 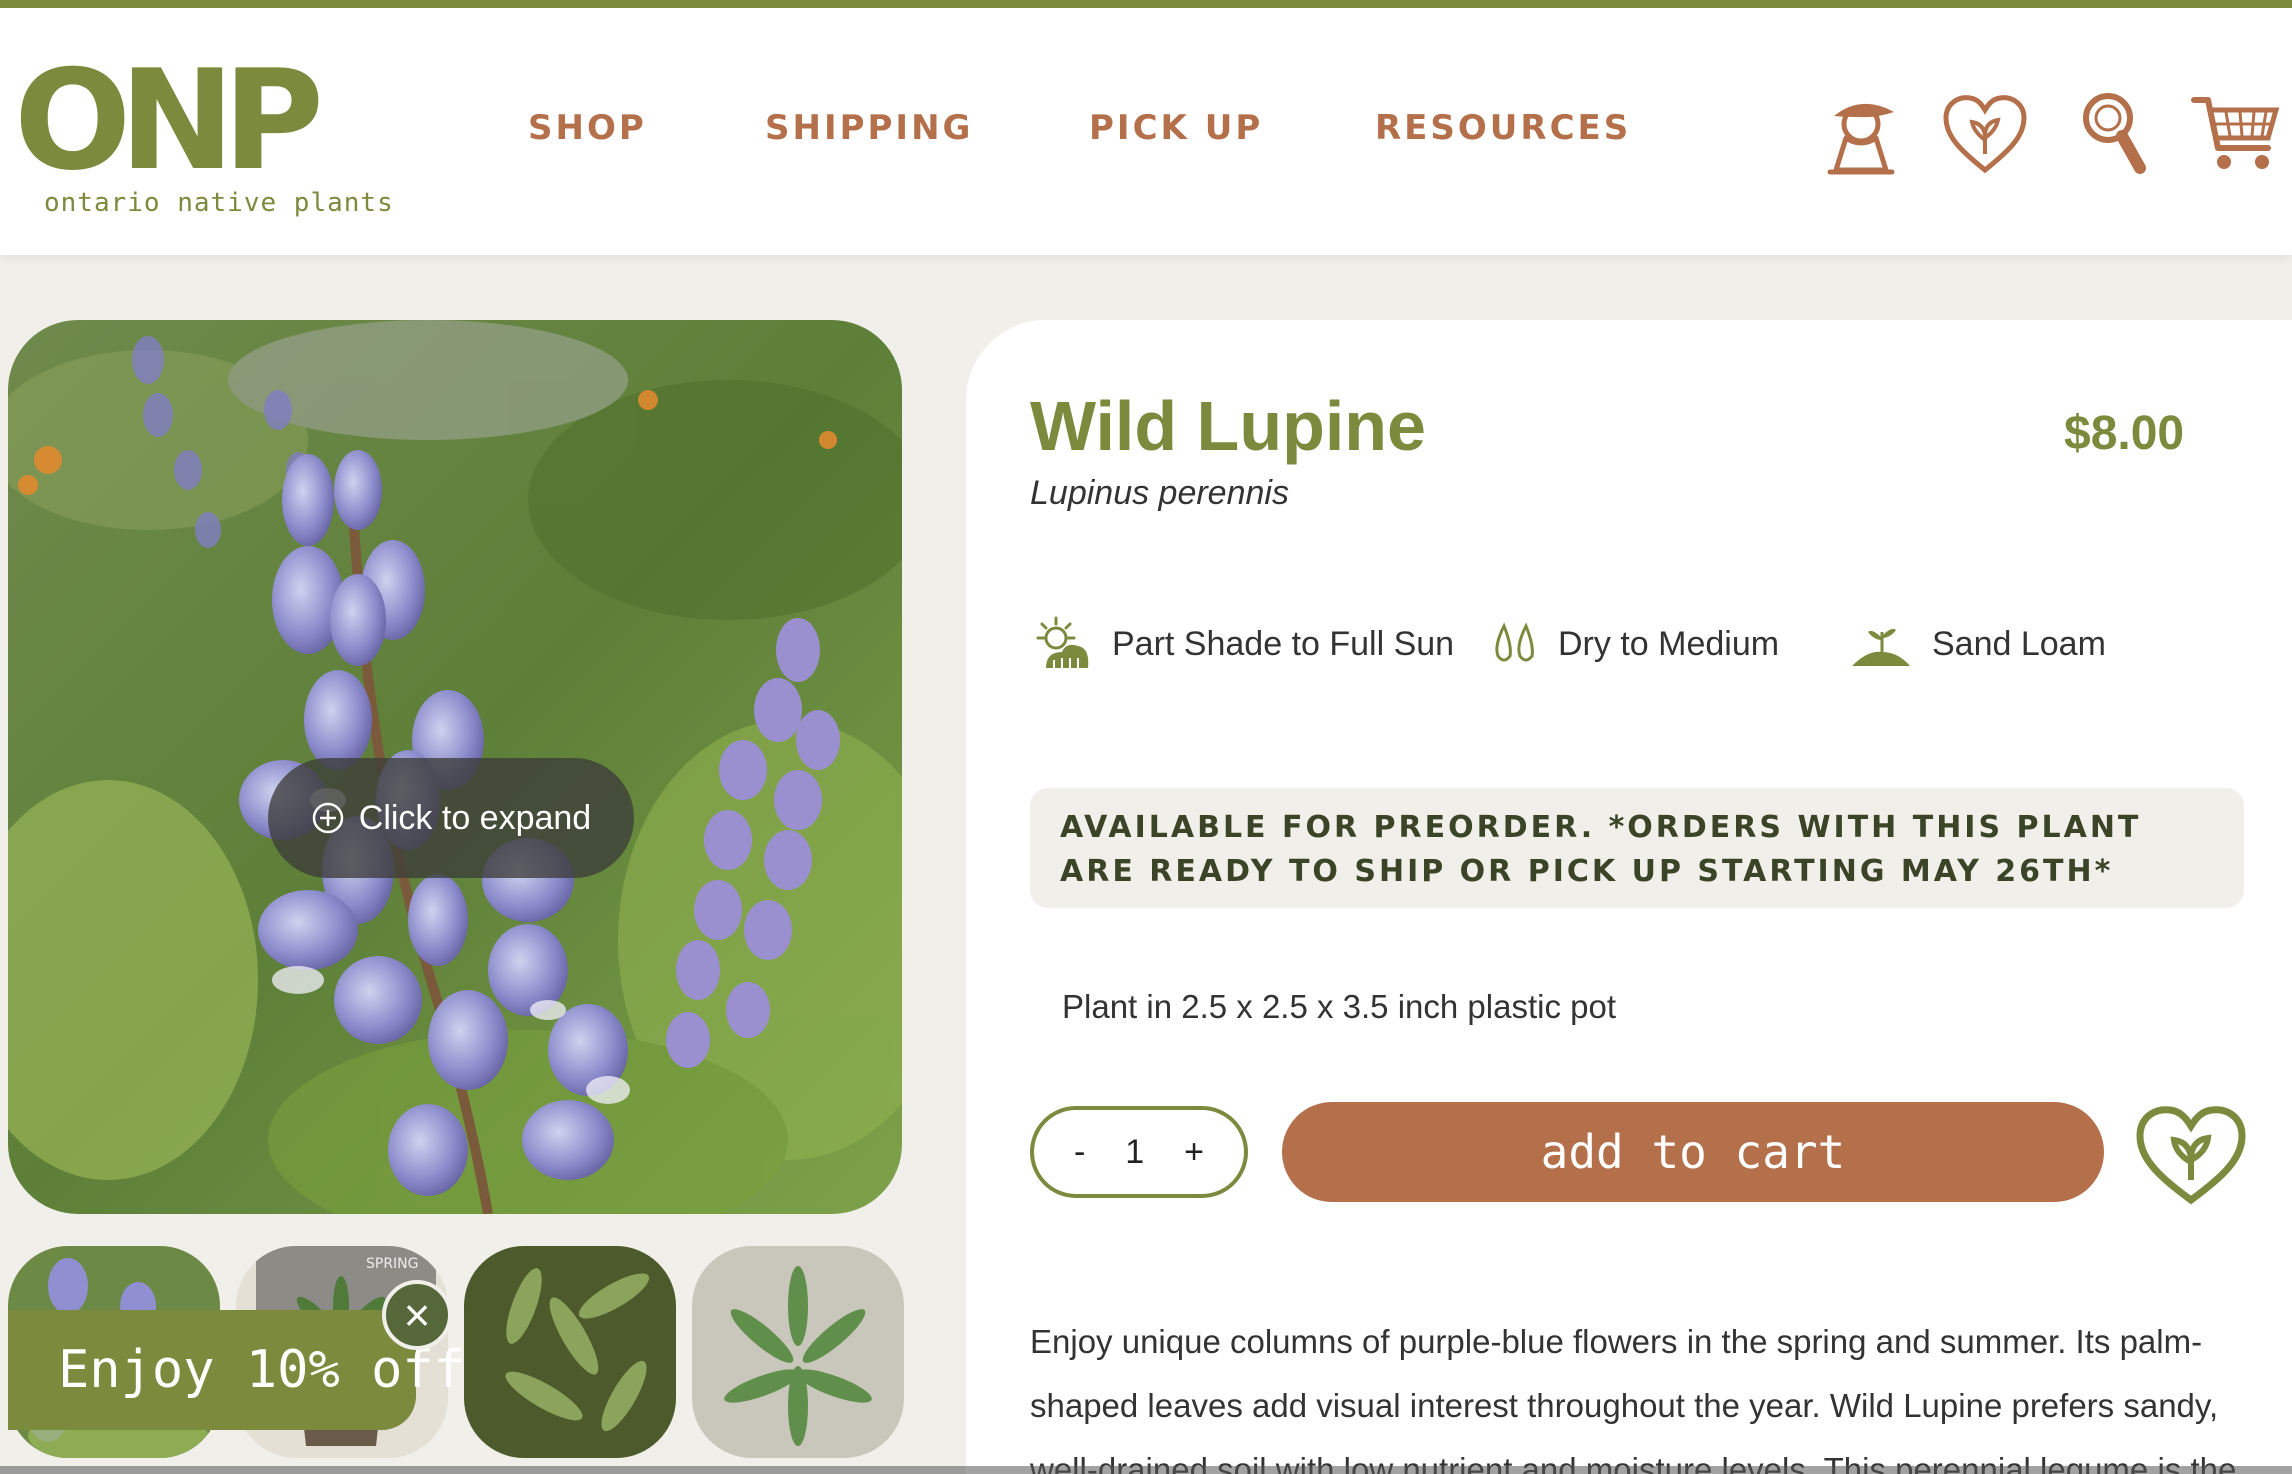 What do you see at coordinates (1881, 647) in the screenshot?
I see `soil-icon` at bounding box center [1881, 647].